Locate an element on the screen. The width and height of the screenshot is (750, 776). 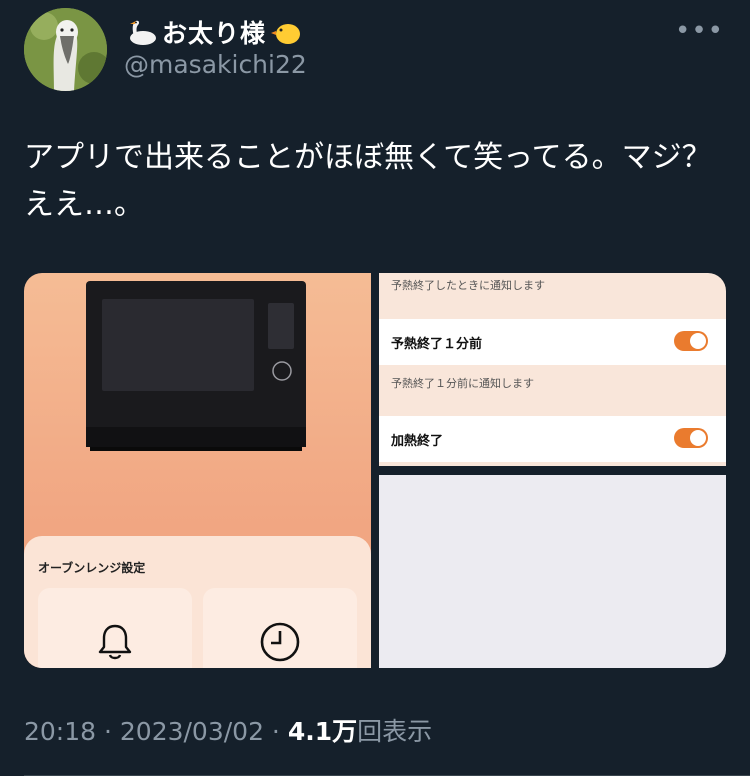
notification-description: 予熱終了１分前に通知します is located at coordinates (462, 383).